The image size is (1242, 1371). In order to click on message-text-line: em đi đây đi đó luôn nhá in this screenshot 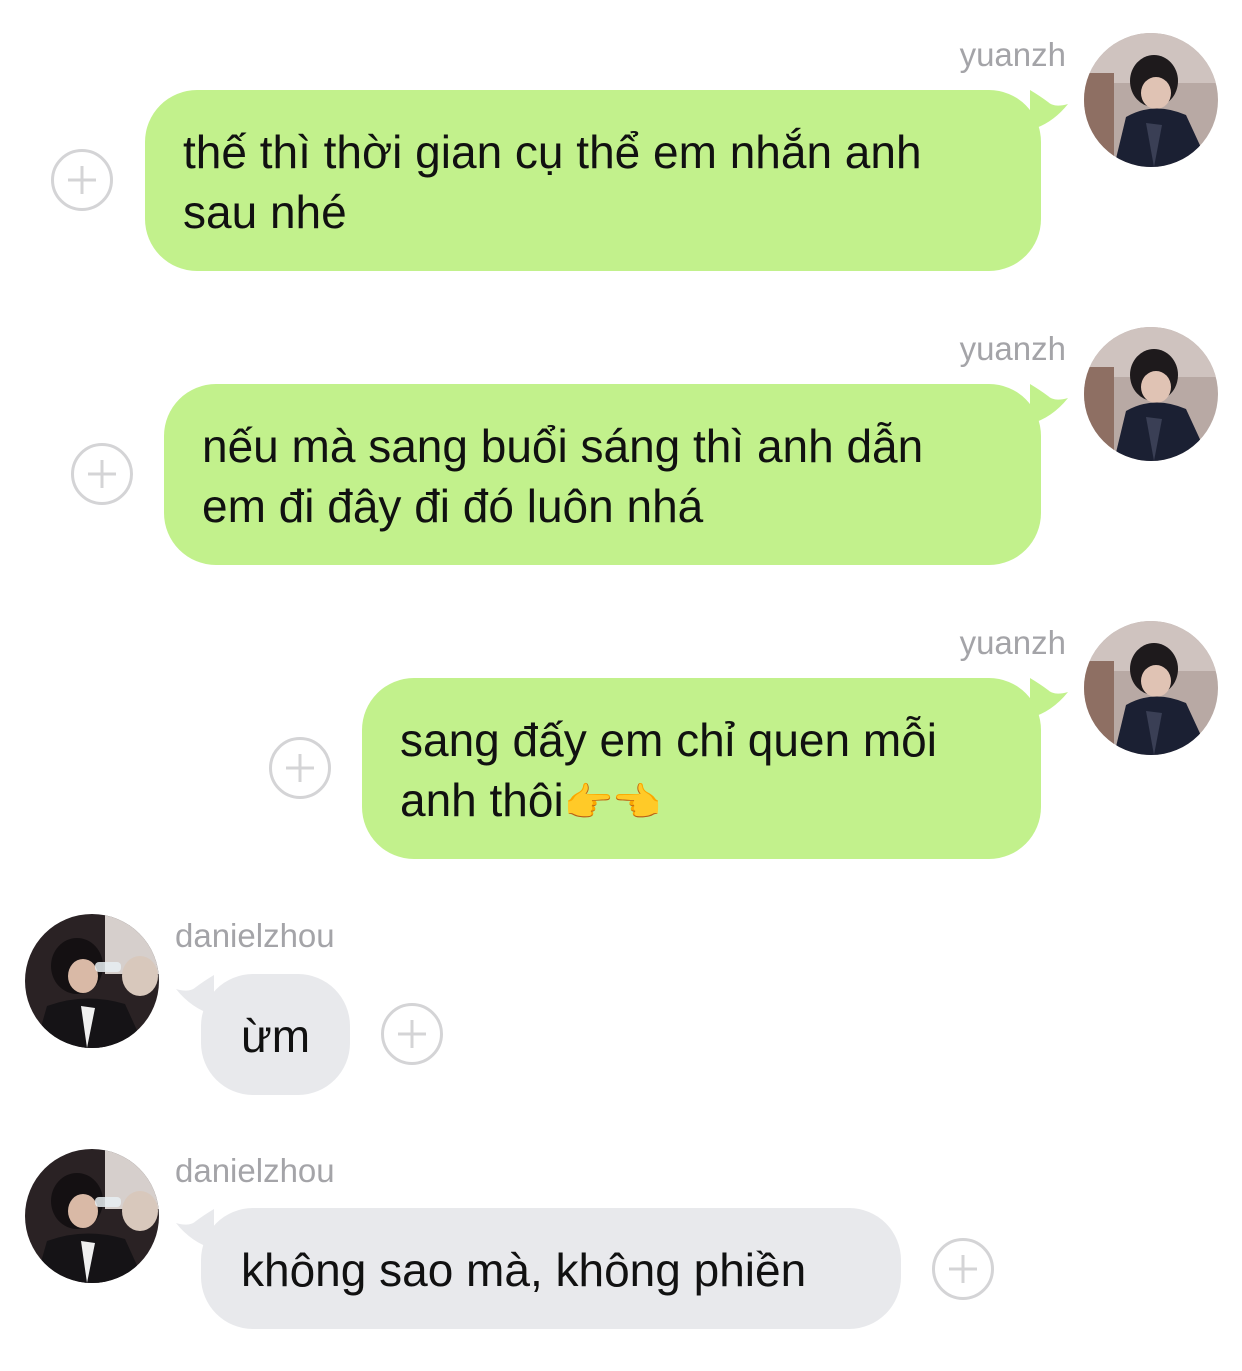, I will do `click(453, 506)`.